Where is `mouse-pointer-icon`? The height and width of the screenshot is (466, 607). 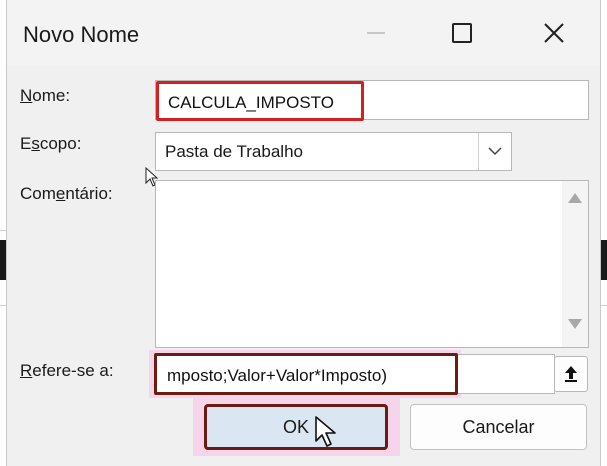 mouse-pointer-icon is located at coordinates (325, 431).